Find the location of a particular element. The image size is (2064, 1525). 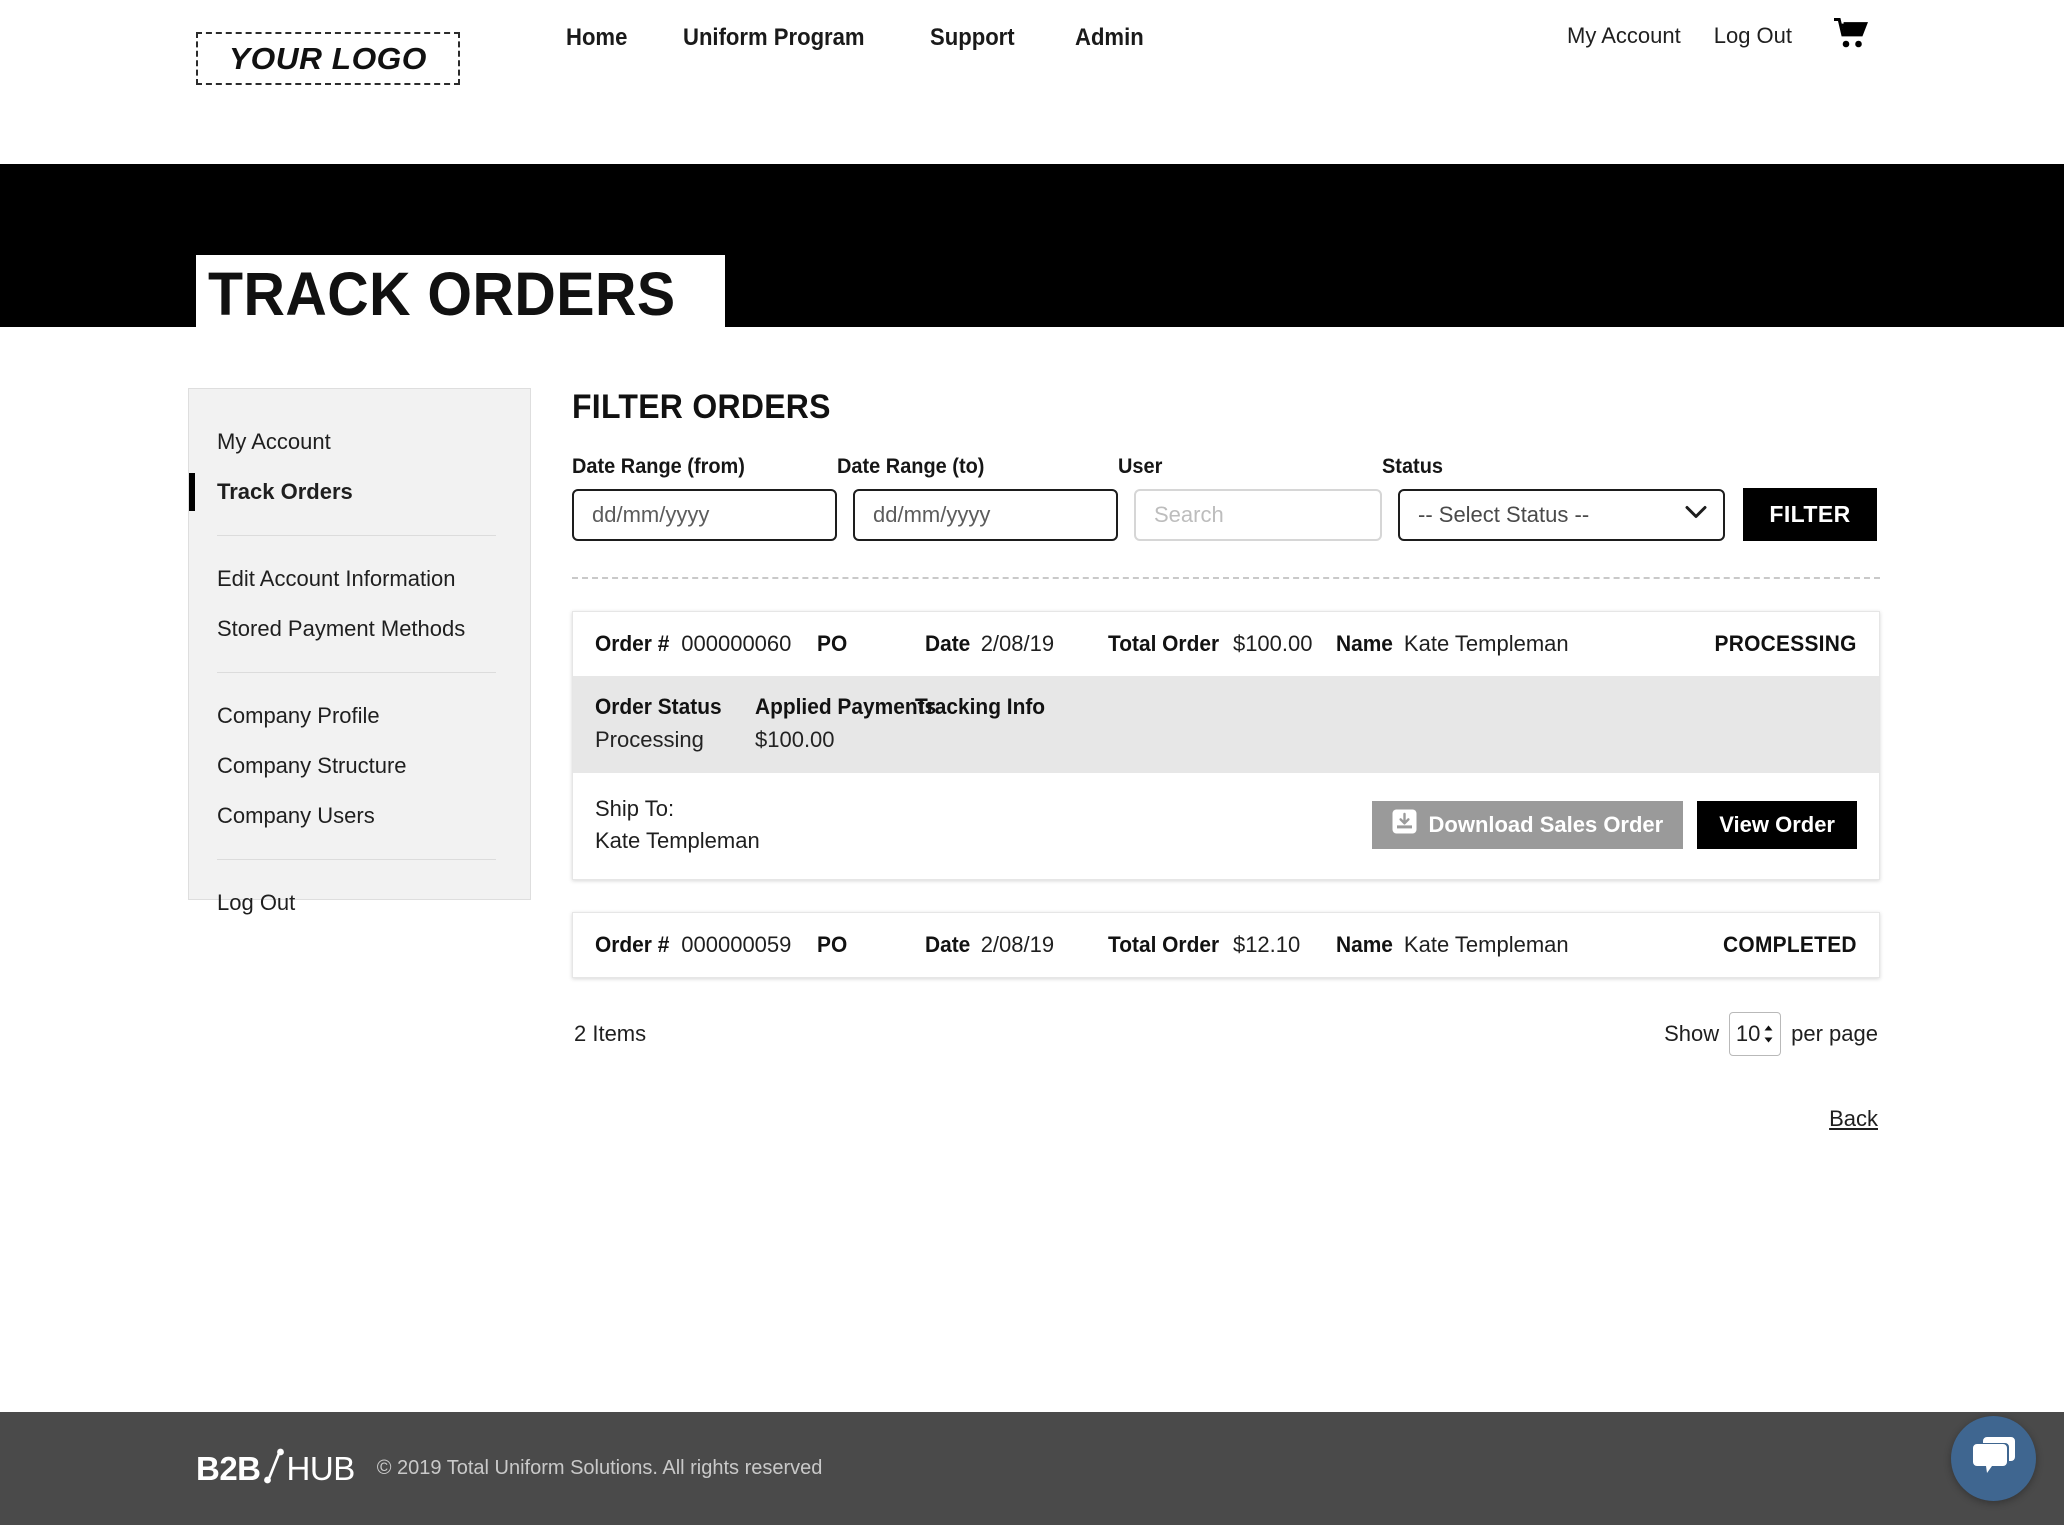

download-sales-order-button: Download Sales Order is located at coordinates (1527, 824).